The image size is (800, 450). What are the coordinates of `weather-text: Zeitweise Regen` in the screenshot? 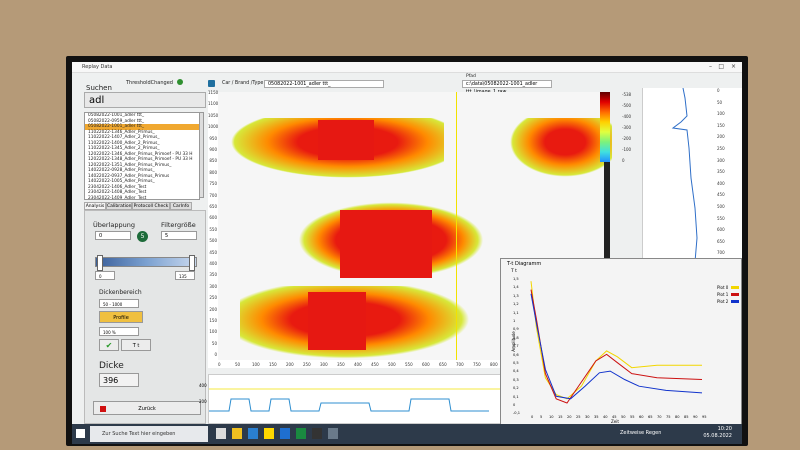 It's located at (640, 433).